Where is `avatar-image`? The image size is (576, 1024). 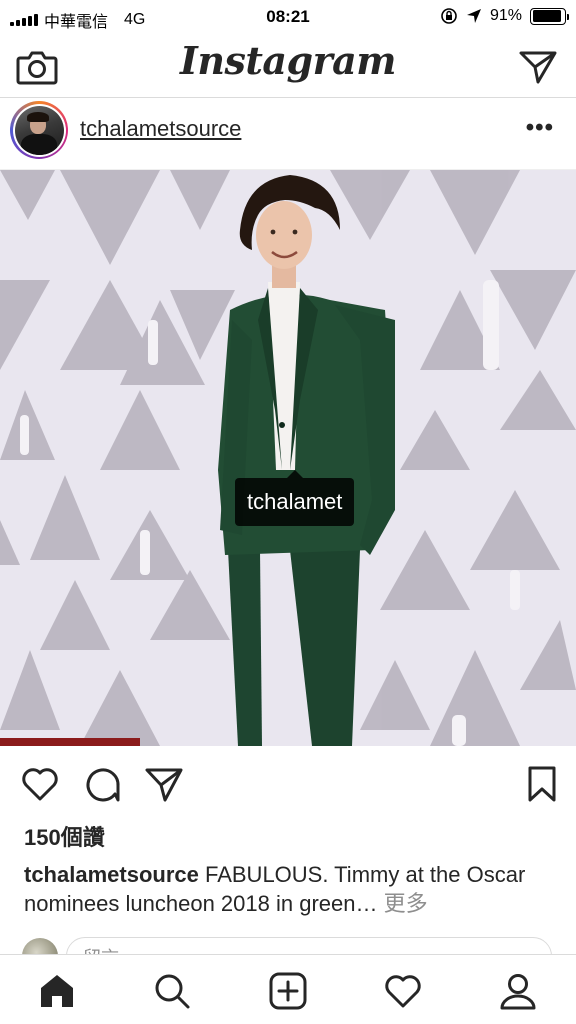
avatar-image is located at coordinates (39, 130).